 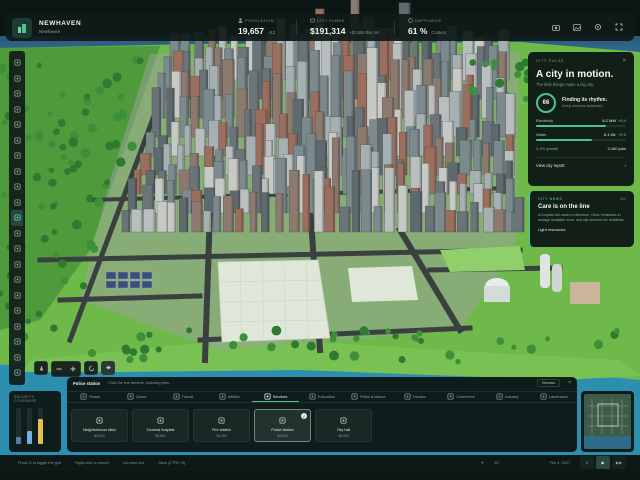 I want to click on health-icon, so click(x=17, y=249).